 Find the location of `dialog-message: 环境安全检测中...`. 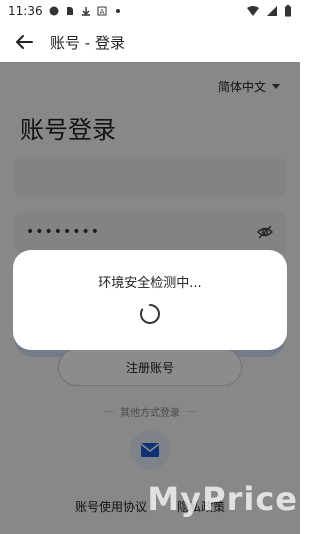

dialog-message: 环境安全检测中... is located at coordinates (150, 283).